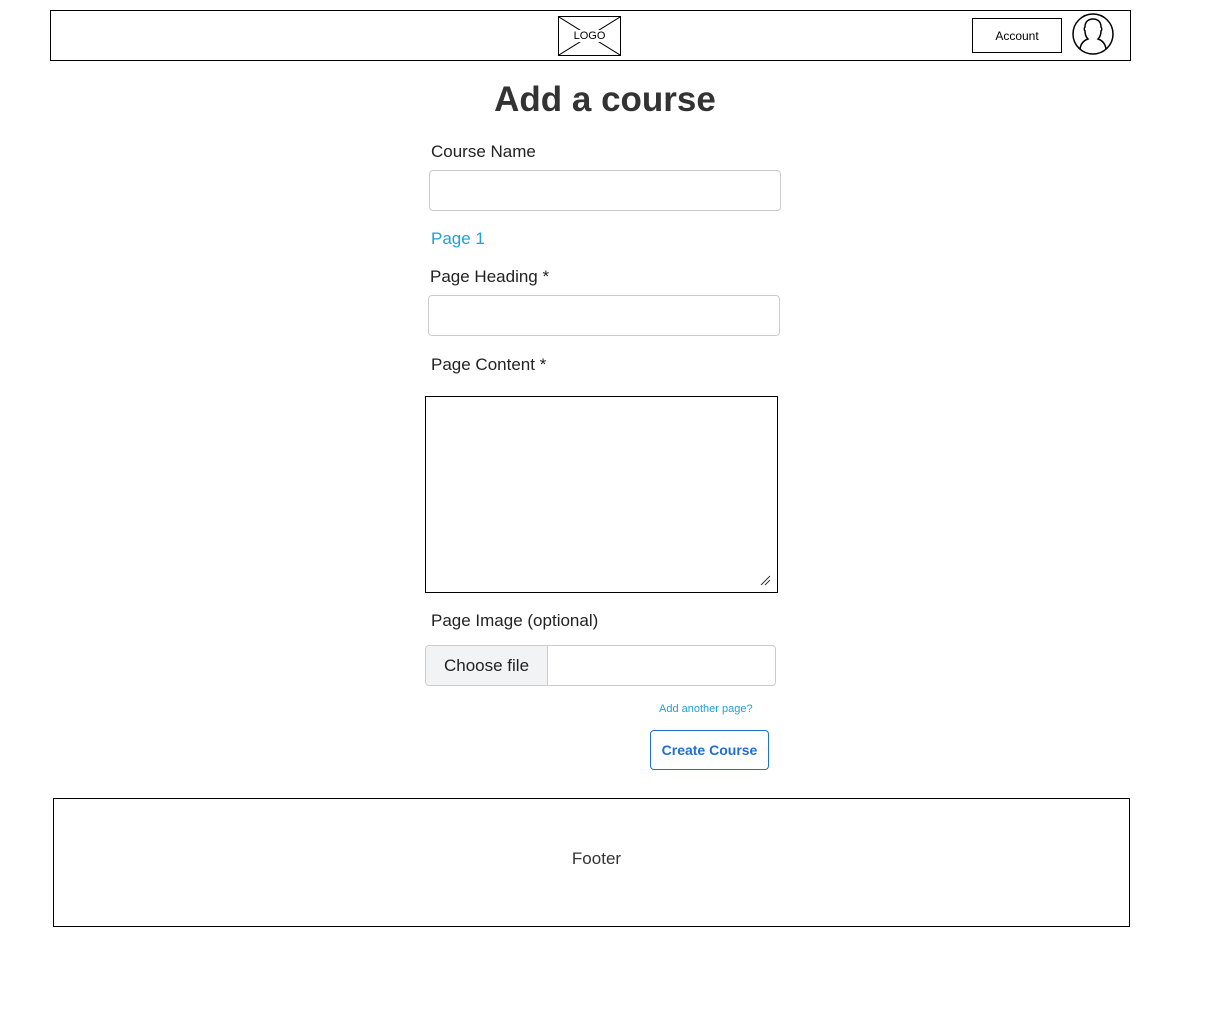 The image size is (1210, 1026). I want to click on choose-file-button: Choose file, so click(487, 665).